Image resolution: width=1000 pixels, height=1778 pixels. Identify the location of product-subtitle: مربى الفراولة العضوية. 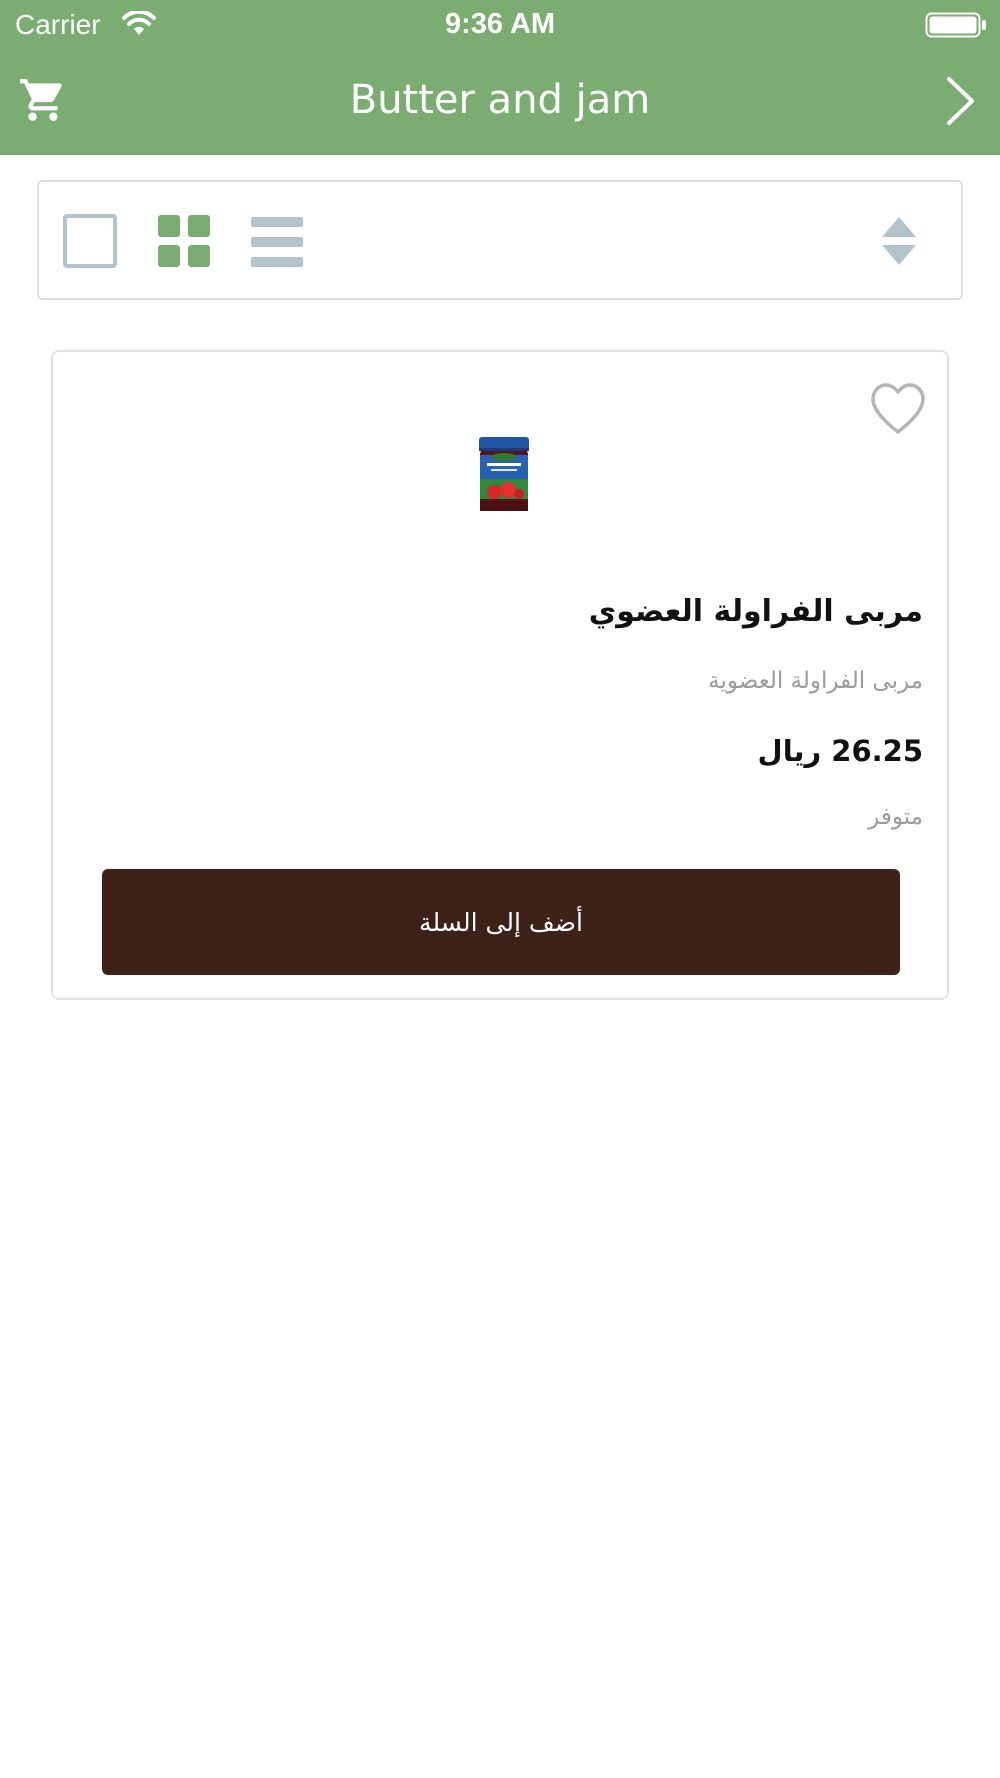
(815, 681).